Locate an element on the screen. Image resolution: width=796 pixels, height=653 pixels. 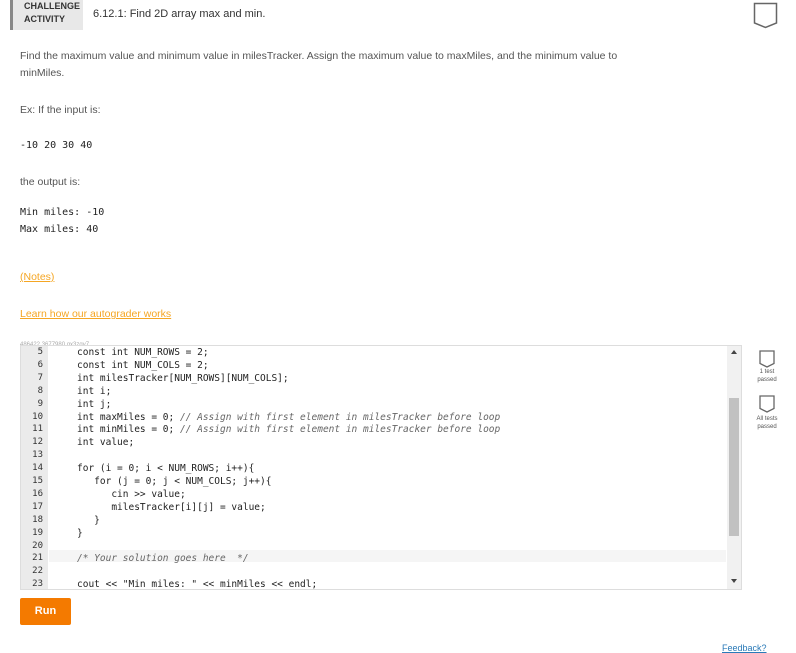
line-number: 12 is located at coordinates (37, 442).